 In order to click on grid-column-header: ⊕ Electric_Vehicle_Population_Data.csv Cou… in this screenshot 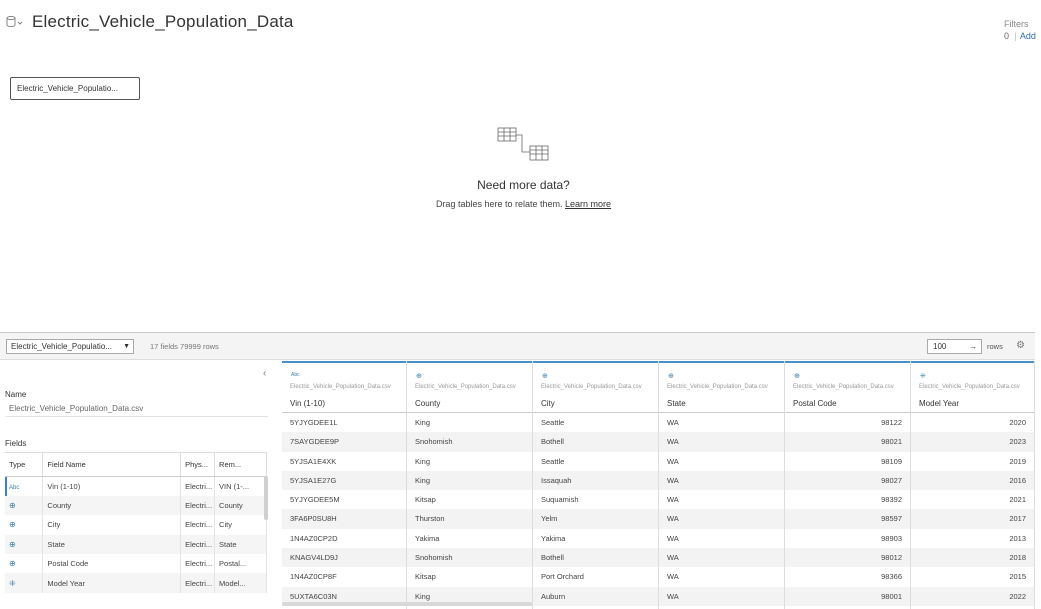, I will do `click(469, 387)`.